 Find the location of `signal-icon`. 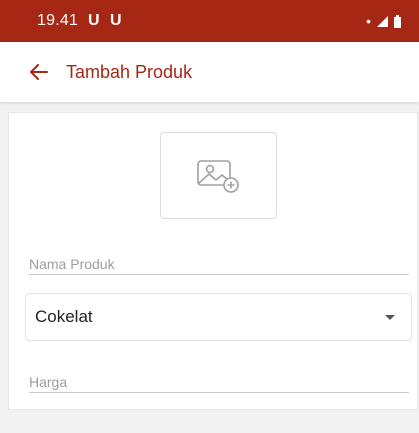

signal-icon is located at coordinates (382, 21).